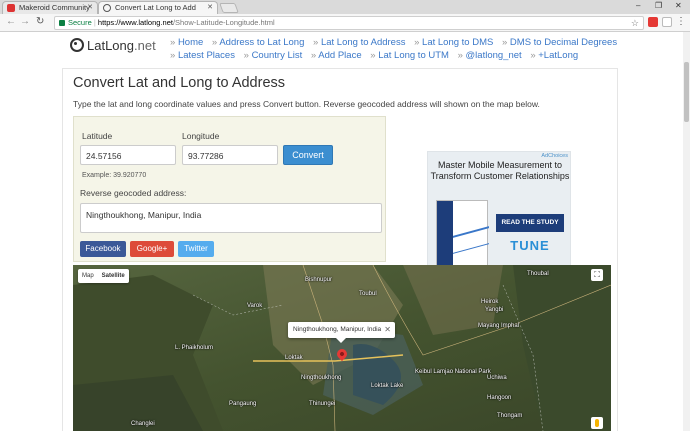 This screenshot has height=431, width=690. I want to click on ad-report-image, so click(462, 235).